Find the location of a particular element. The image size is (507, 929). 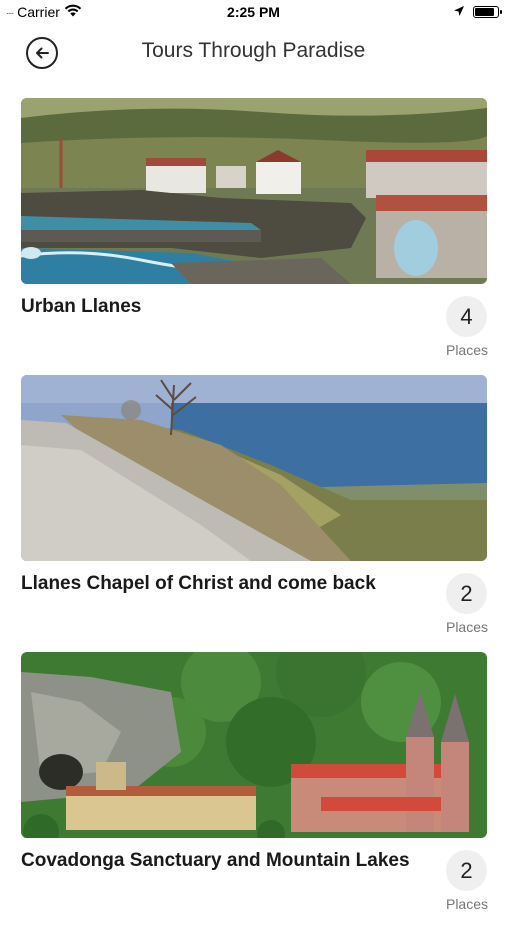

location-arrow-icon is located at coordinates (459, 12).